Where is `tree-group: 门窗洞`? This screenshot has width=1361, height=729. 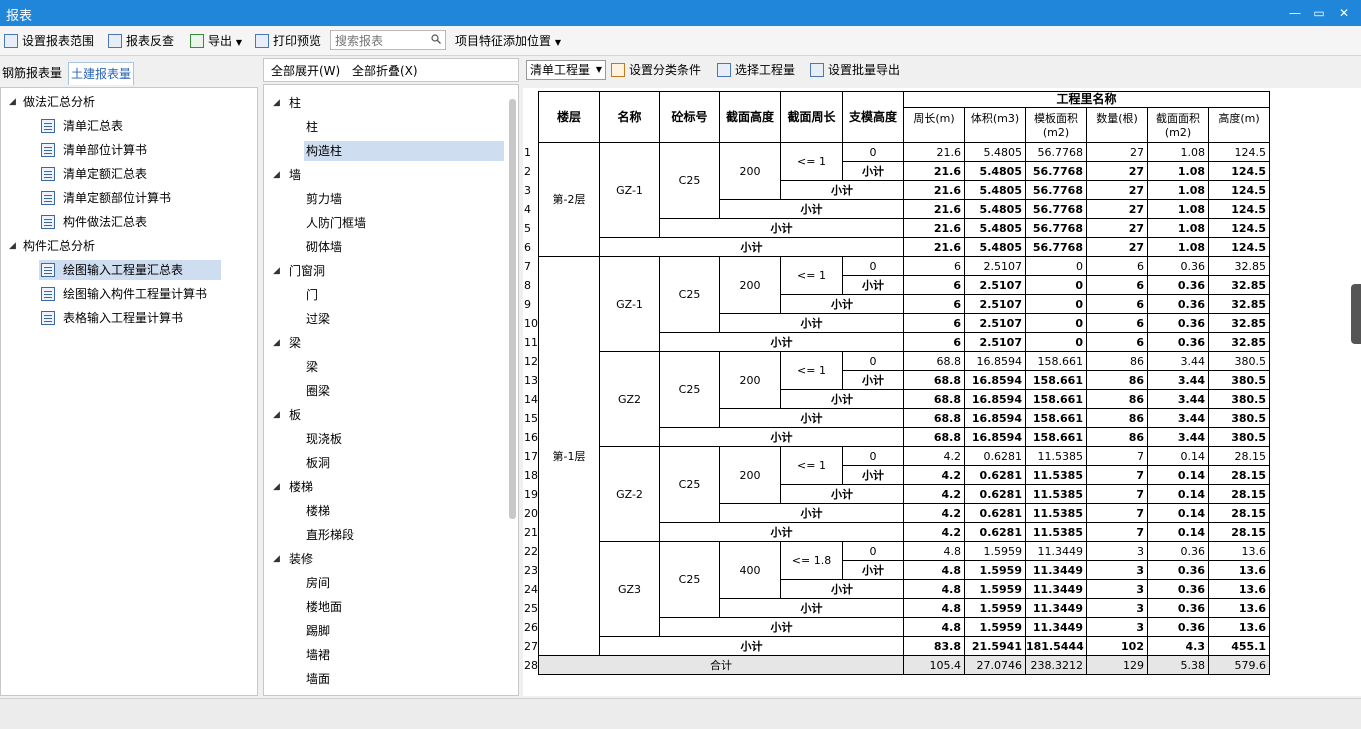
tree-group: 门窗洞 is located at coordinates (307, 271).